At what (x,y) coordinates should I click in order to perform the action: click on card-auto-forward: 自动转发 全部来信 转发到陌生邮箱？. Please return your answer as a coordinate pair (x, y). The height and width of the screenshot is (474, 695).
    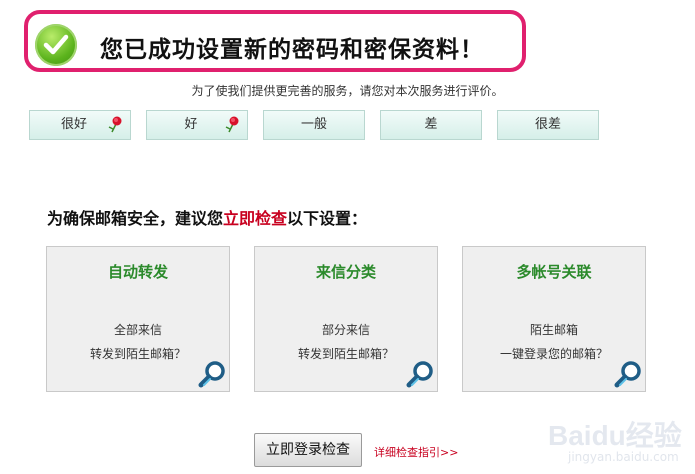
    Looking at the image, I should click on (138, 319).